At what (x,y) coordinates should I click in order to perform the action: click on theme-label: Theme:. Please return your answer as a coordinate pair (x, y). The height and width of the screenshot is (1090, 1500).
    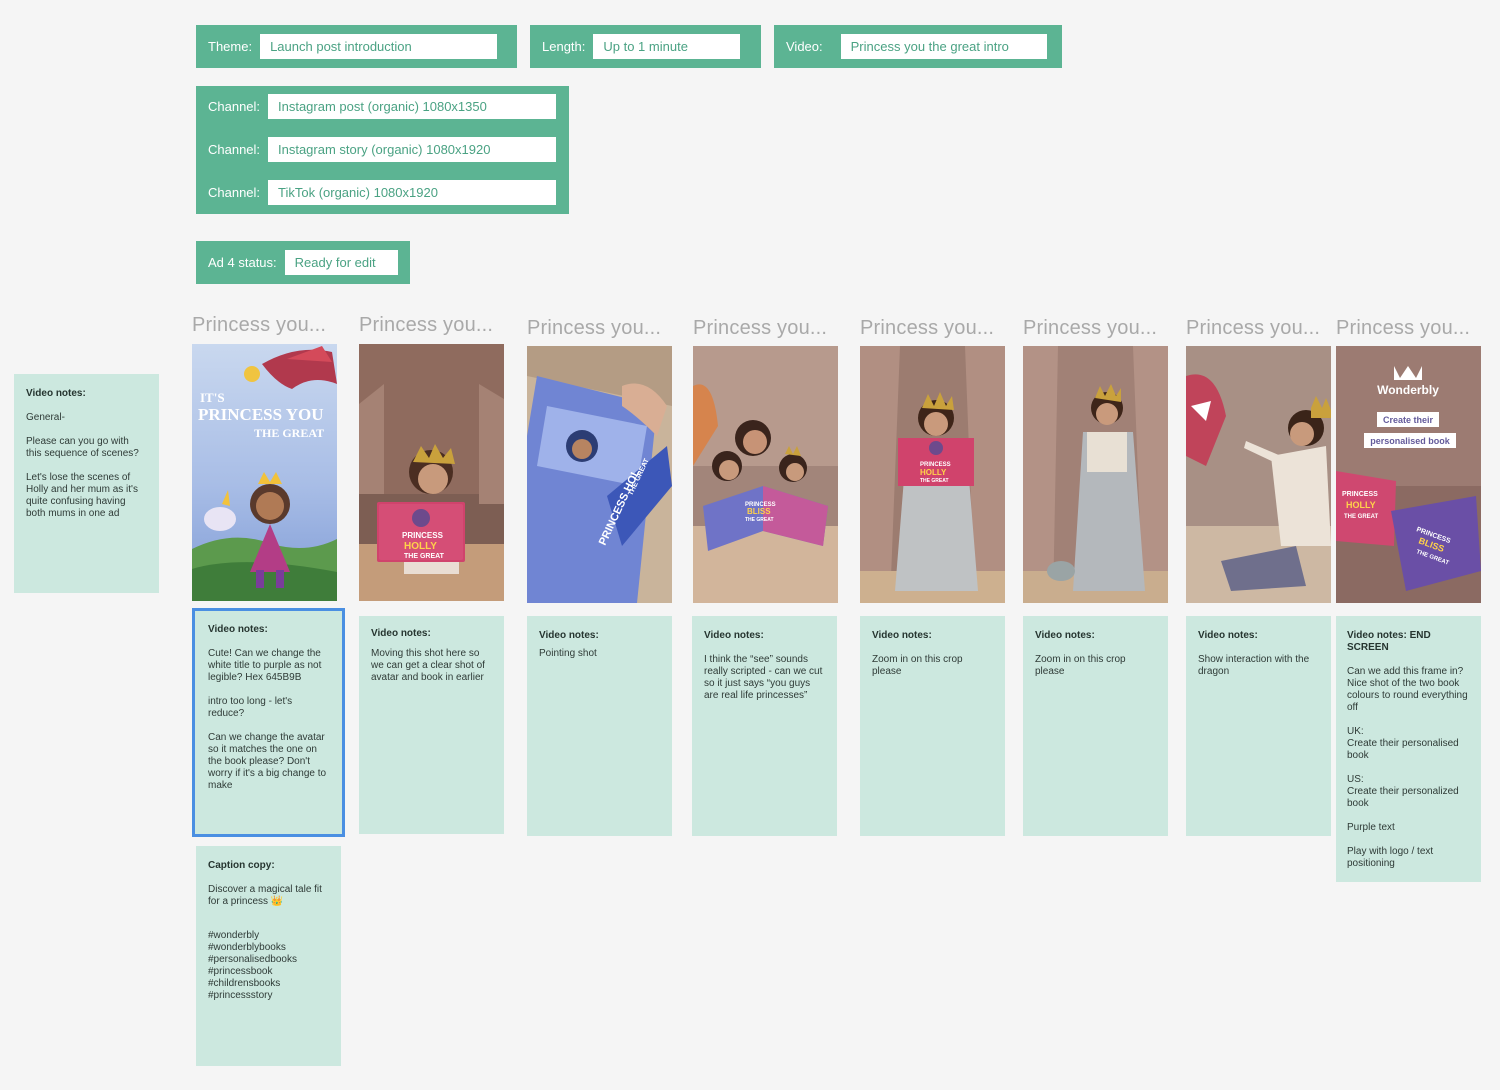
    Looking at the image, I should click on (230, 46).